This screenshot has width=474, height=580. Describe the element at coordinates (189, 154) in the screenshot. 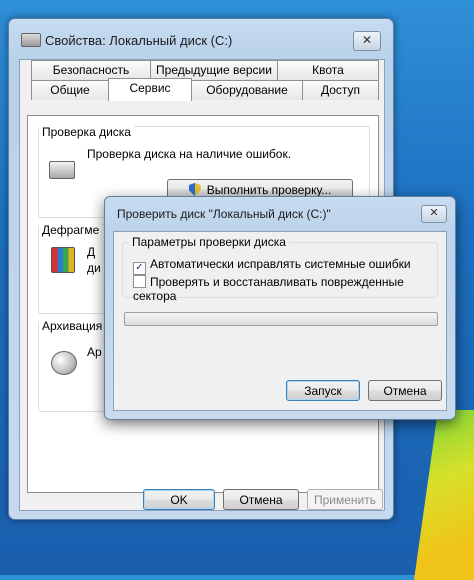

I see `disk-check-description: Проверка диска на наличие ошибок.` at that location.